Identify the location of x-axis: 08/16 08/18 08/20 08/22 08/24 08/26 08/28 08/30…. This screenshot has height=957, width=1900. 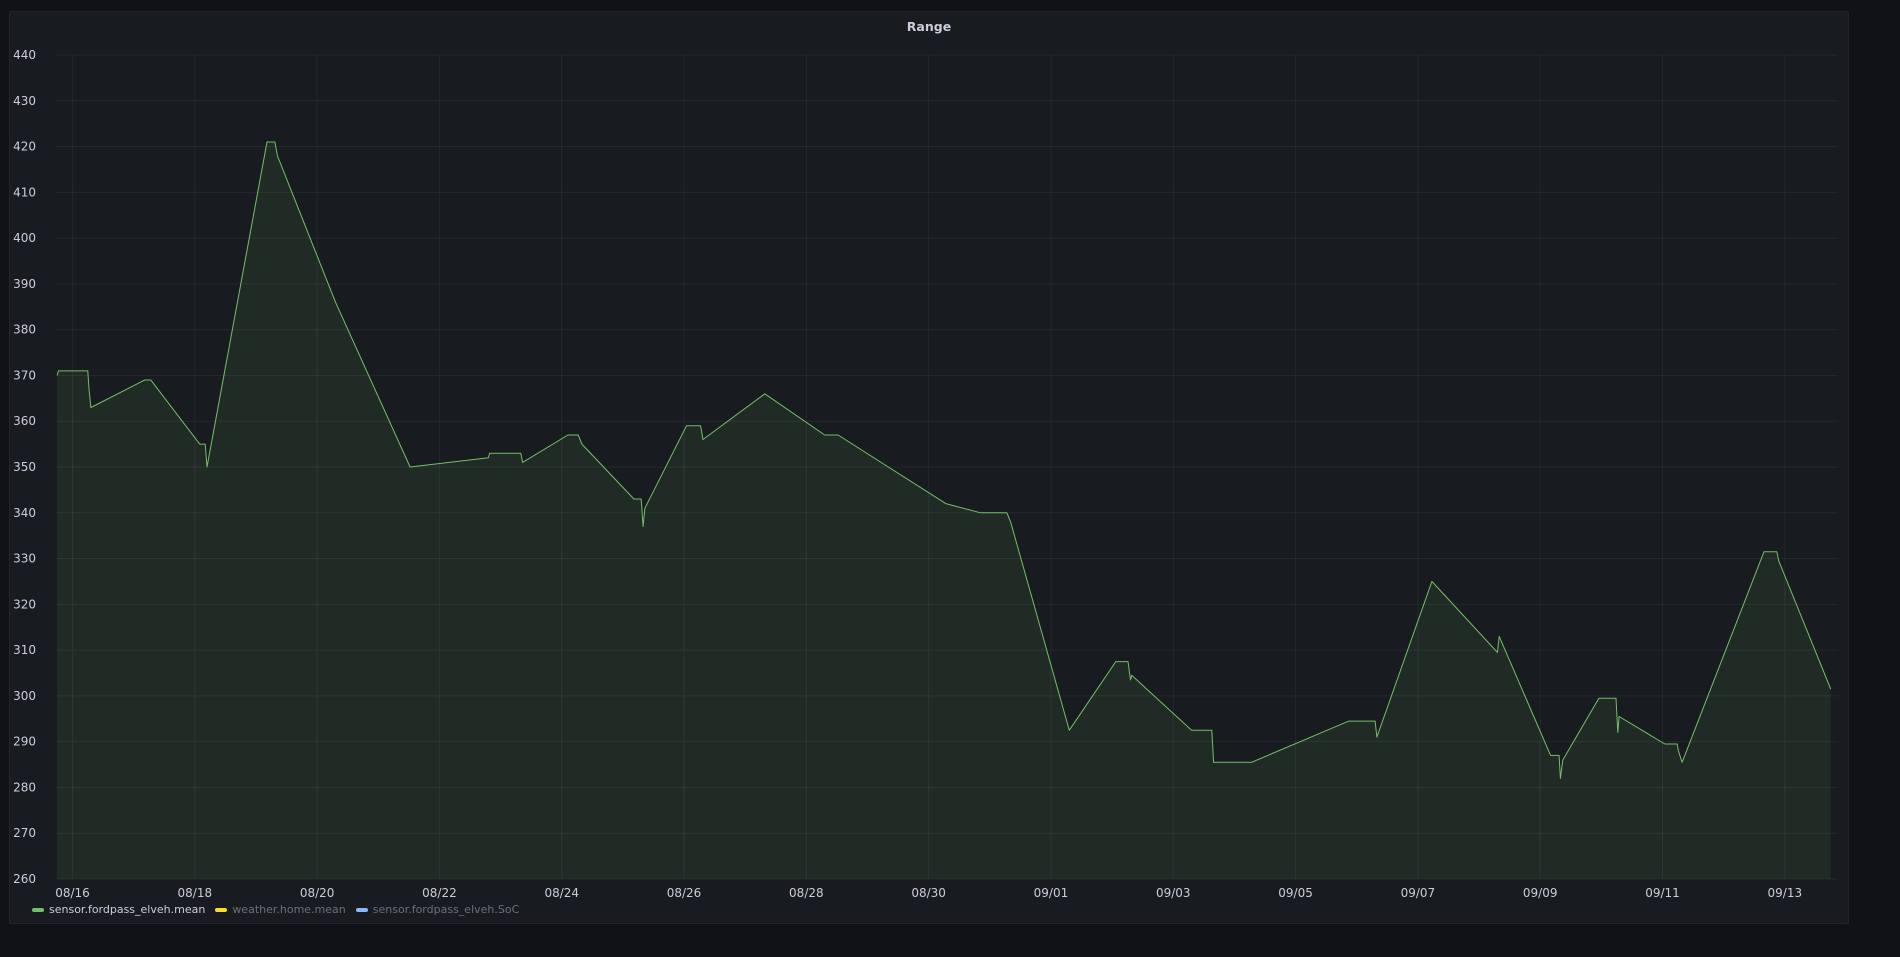
(928, 893).